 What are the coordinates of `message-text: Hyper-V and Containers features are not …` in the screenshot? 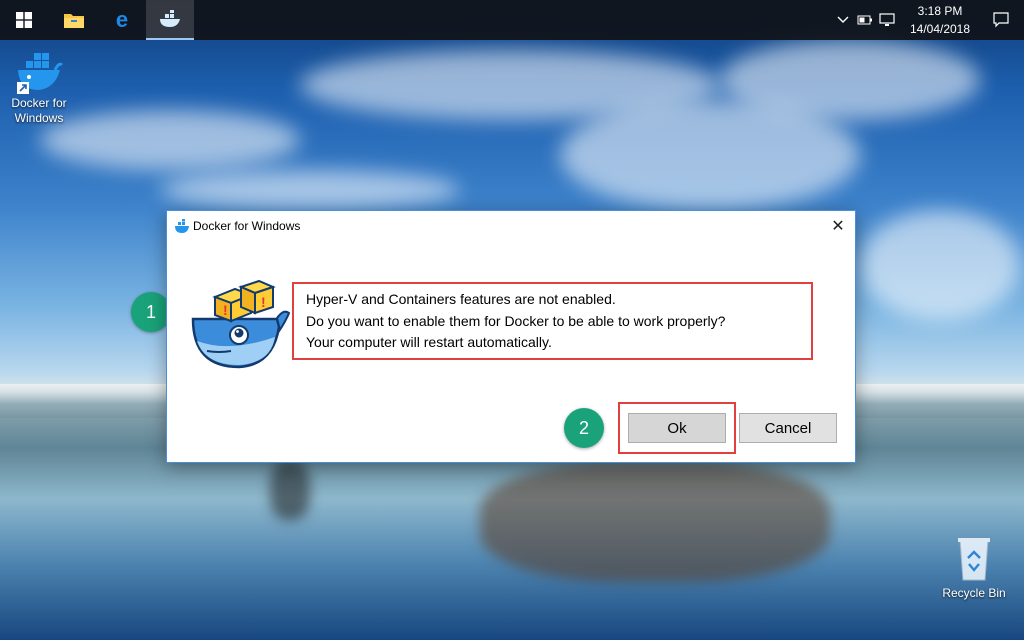 It's located at (552, 321).